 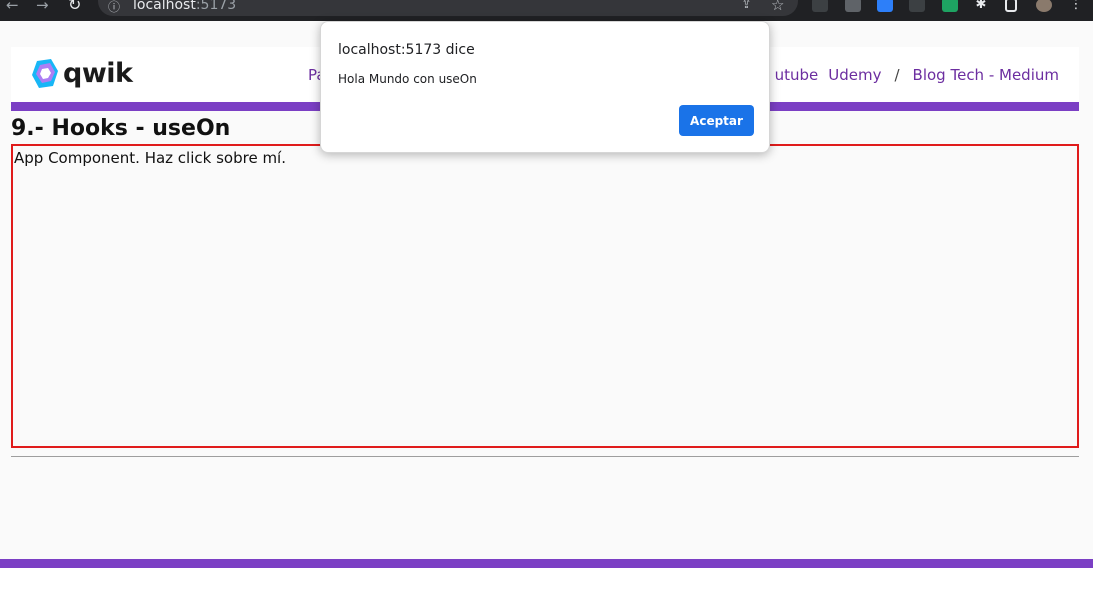 I want to click on accept-button: Aceptar, so click(x=716, y=120).